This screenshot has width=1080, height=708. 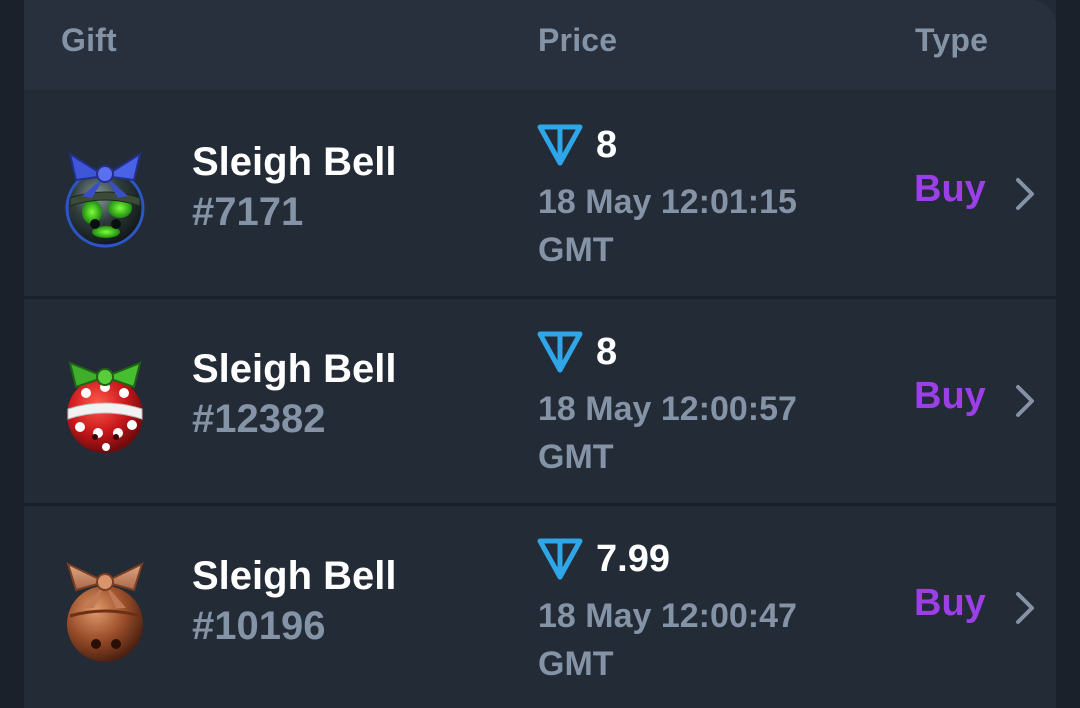 What do you see at coordinates (105, 199) in the screenshot?
I see `sleigh-bell-green-icon` at bounding box center [105, 199].